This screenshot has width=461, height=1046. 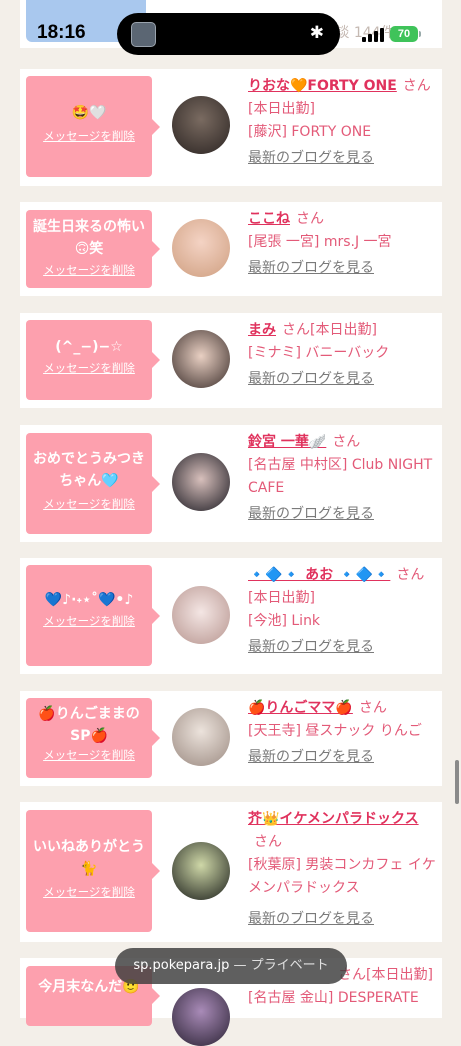 I want to click on media-thumbnail-icon, so click(x=143, y=34).